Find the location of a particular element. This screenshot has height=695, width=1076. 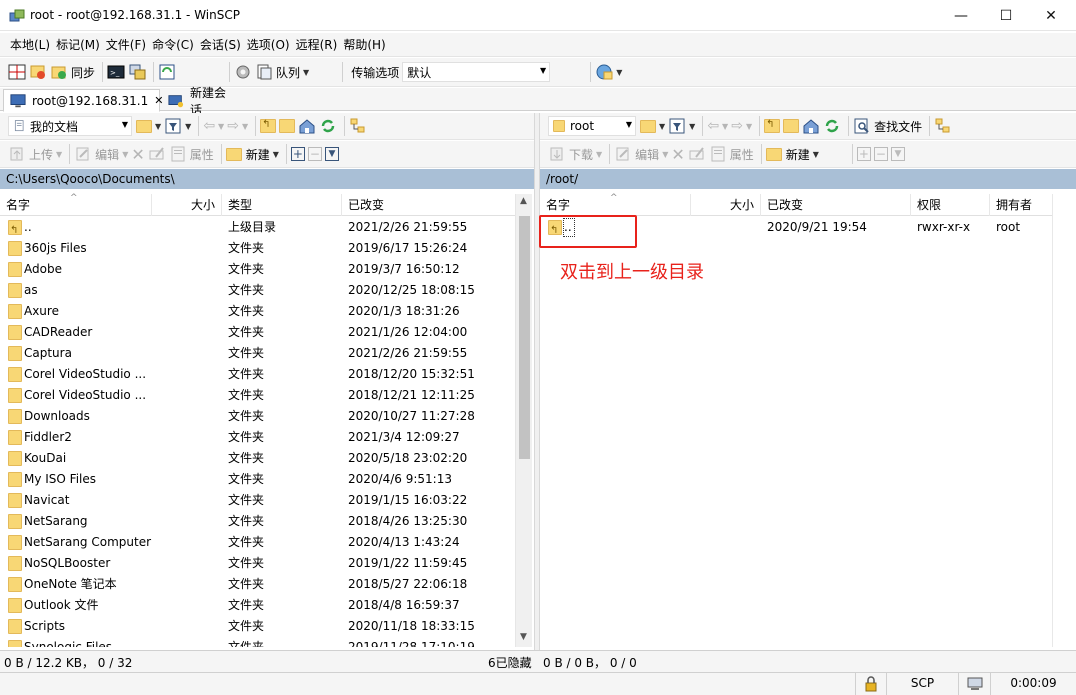

table-row: .. 上级目录 2021/2/26 21:59:55 is located at coordinates (257, 227).